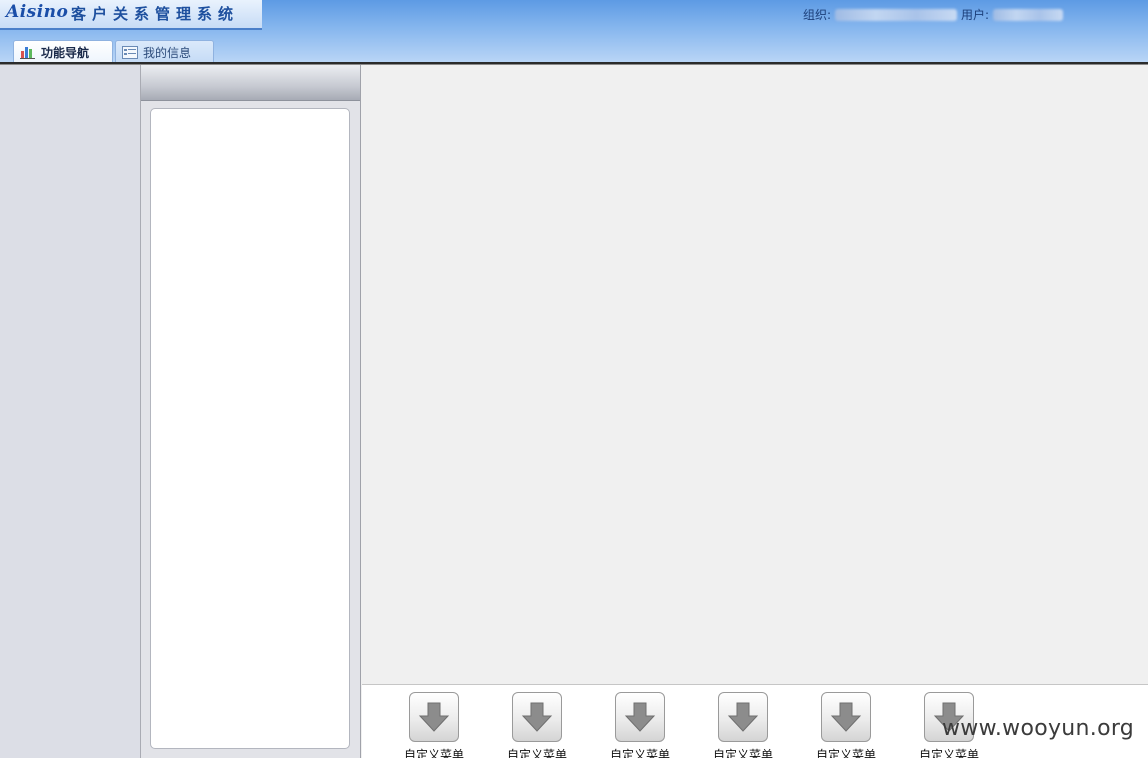  What do you see at coordinates (574, 31) in the screenshot?
I see `app-header: Aisino 客户关系管理系统 组织: 用户: 功能导航 我的信息` at bounding box center [574, 31].